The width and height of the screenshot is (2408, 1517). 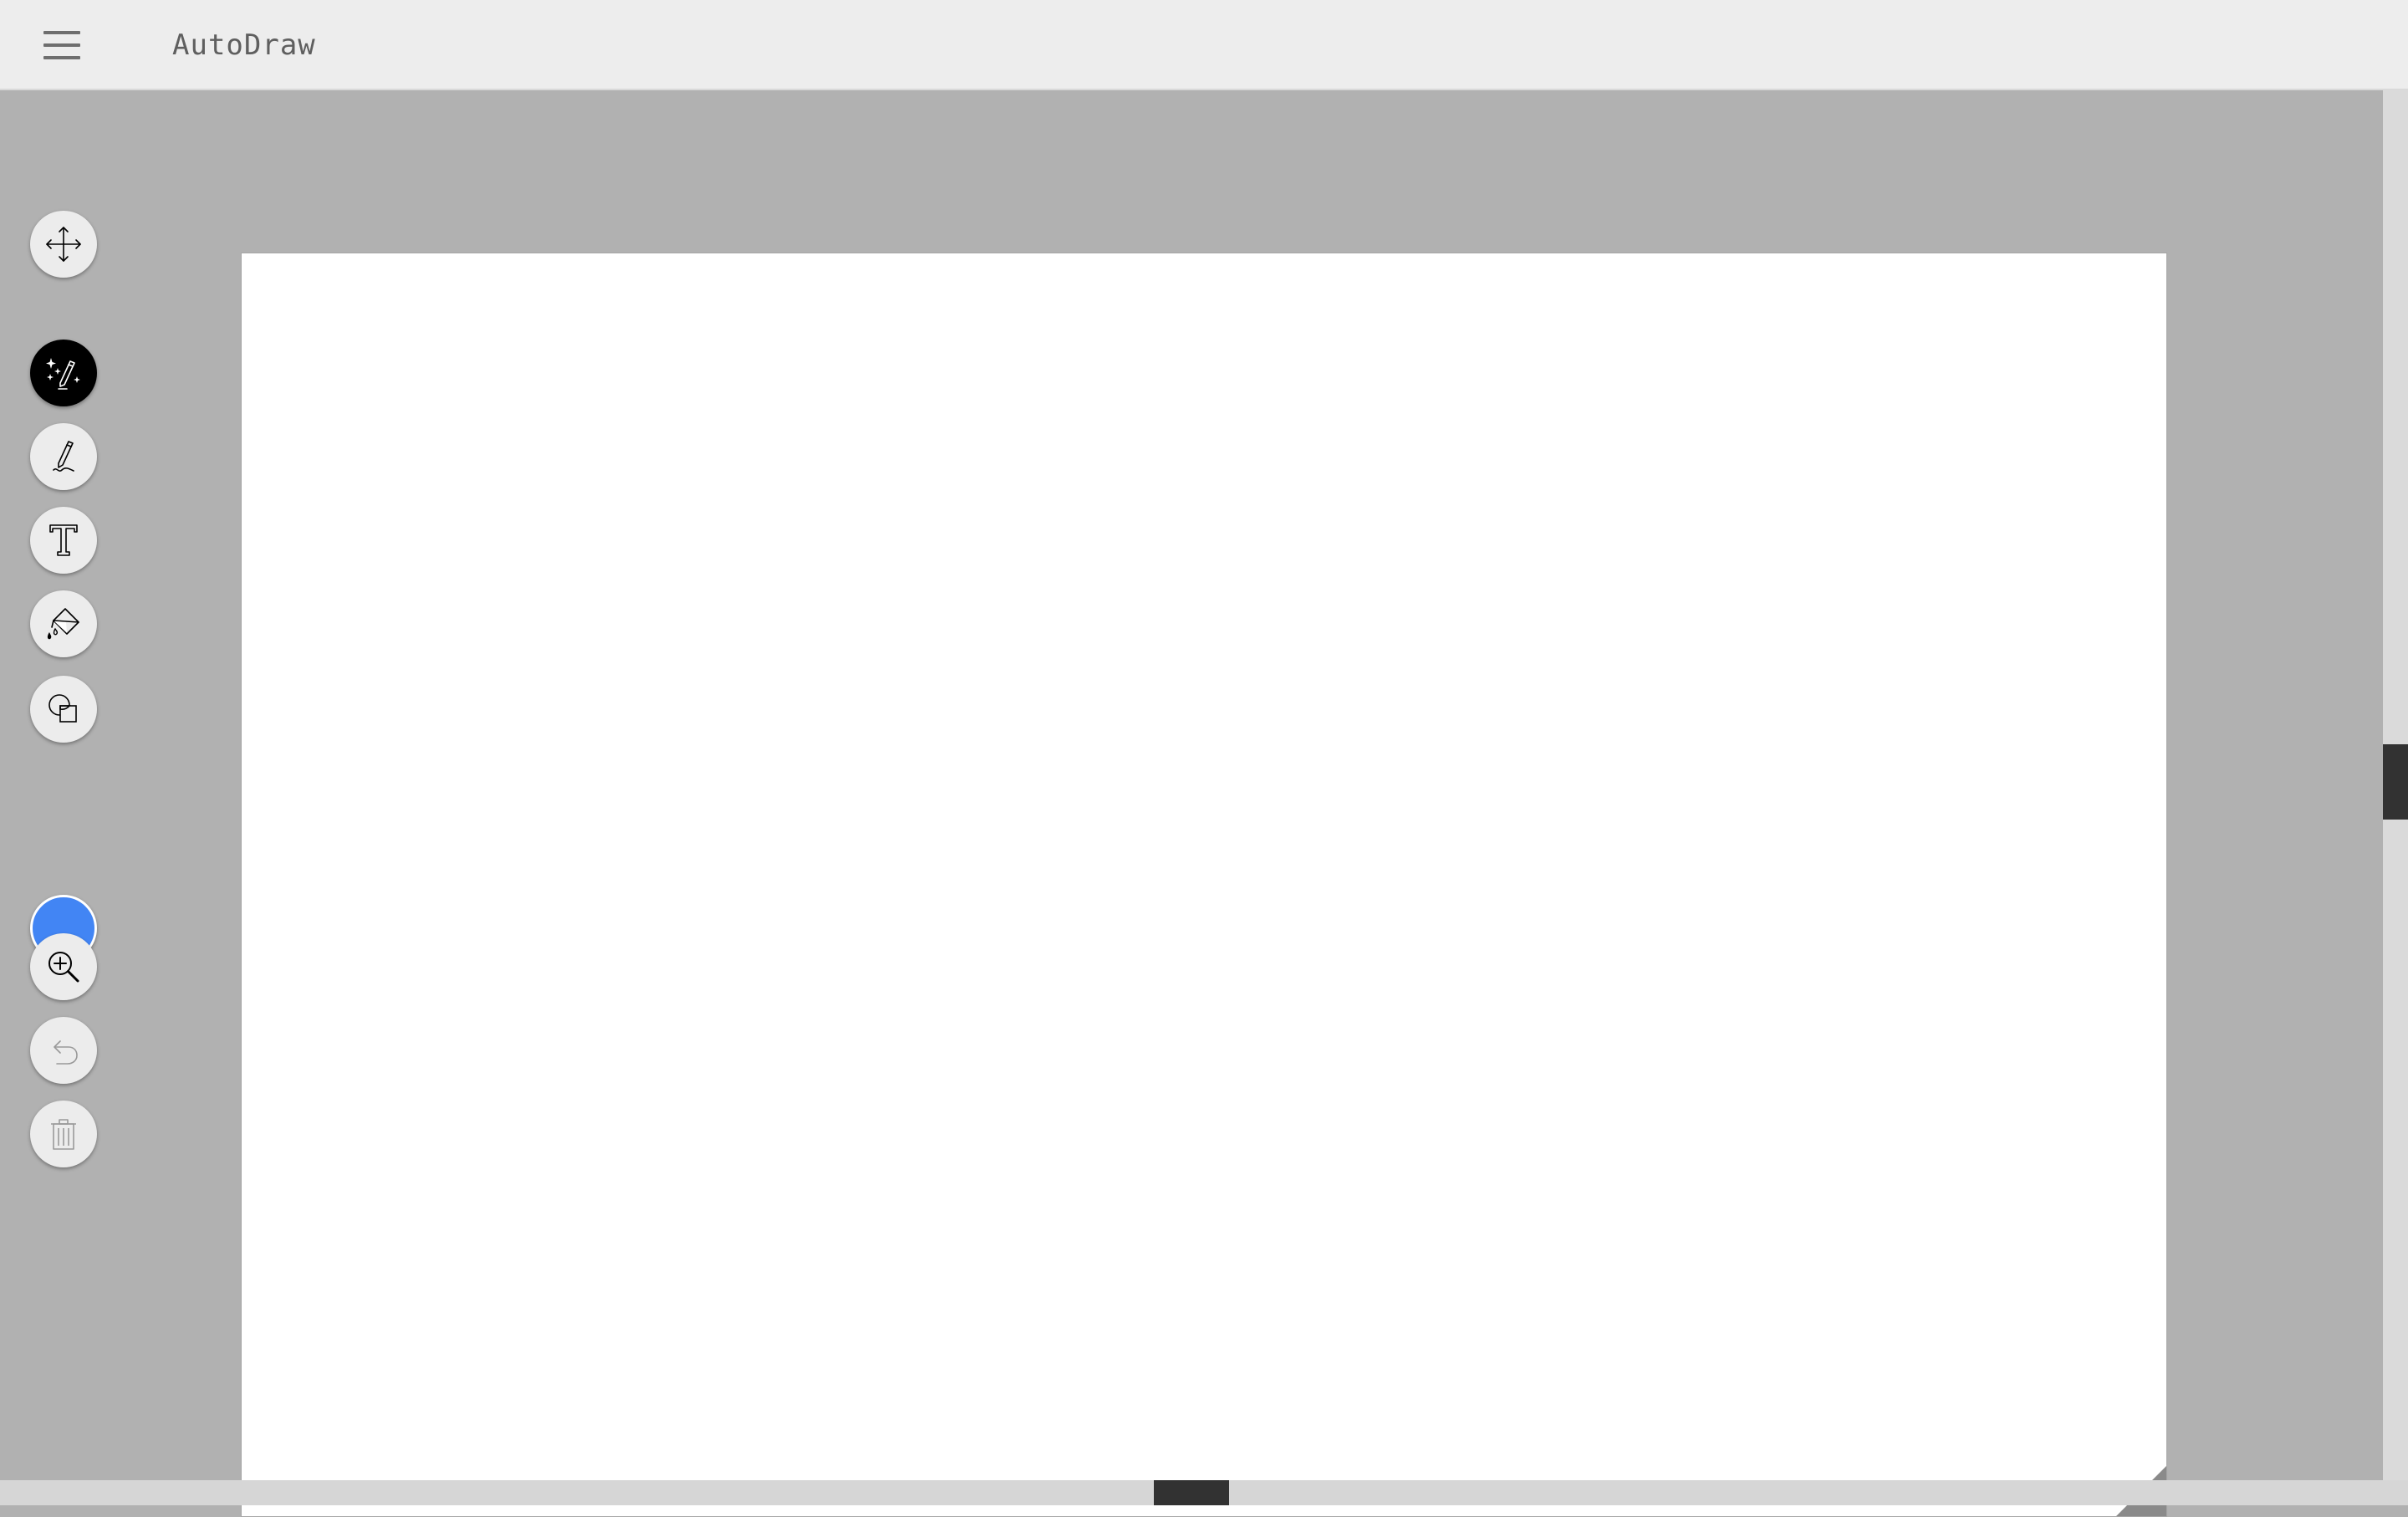 I want to click on autodraw-tool-button, so click(x=63, y=373).